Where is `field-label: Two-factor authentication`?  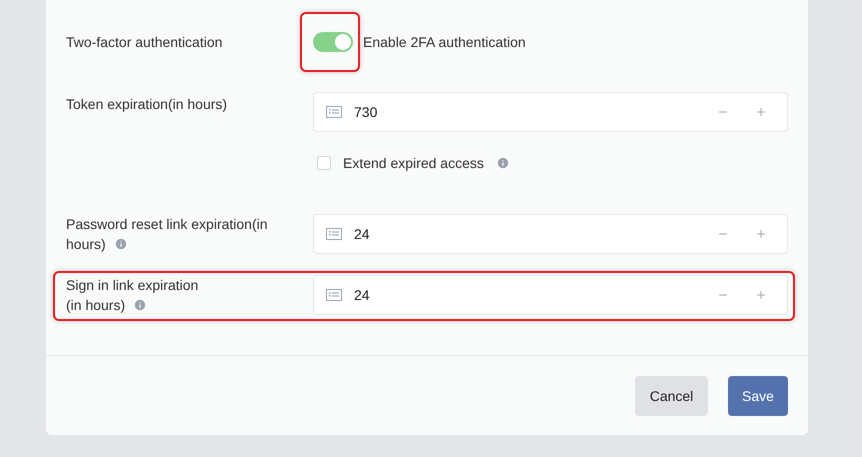 field-label: Two-factor authentication is located at coordinates (145, 42).